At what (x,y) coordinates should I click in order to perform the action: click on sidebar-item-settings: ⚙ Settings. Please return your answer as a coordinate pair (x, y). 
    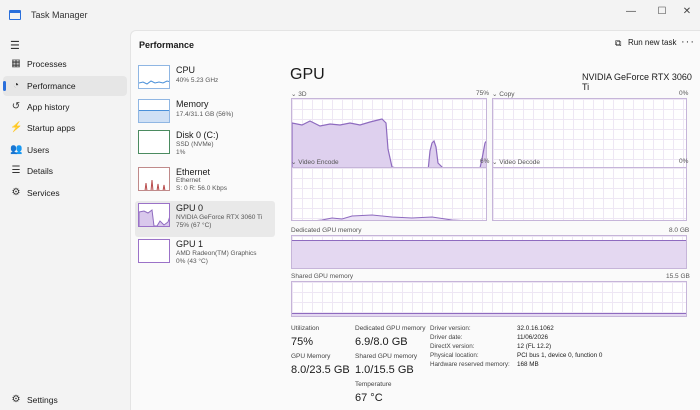
    Looking at the image, I should click on (65, 400).